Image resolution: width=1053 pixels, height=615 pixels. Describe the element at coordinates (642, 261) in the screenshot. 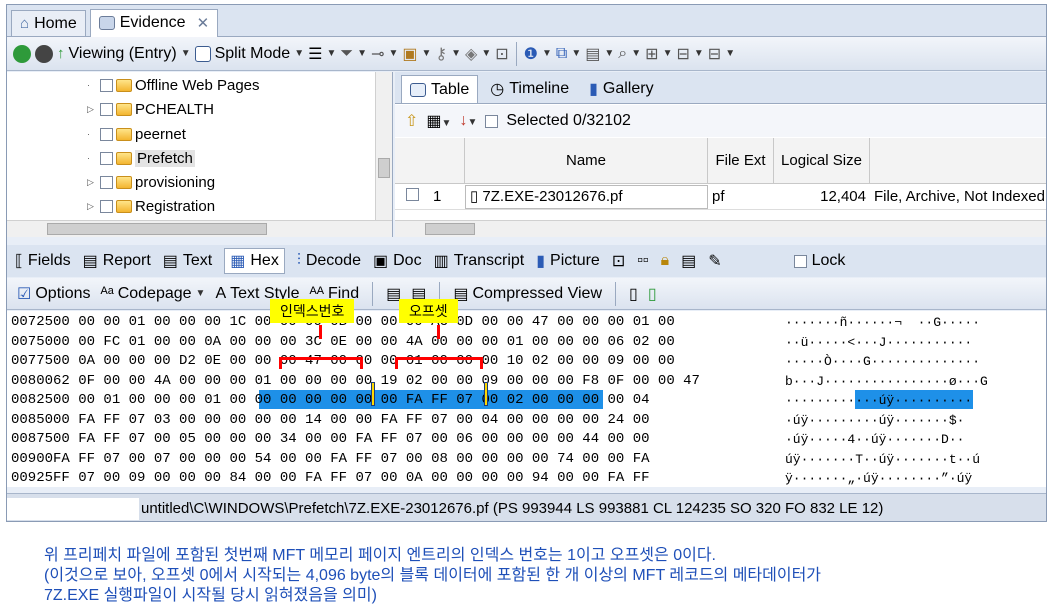

I see `bindings-icon: ▫▫` at that location.